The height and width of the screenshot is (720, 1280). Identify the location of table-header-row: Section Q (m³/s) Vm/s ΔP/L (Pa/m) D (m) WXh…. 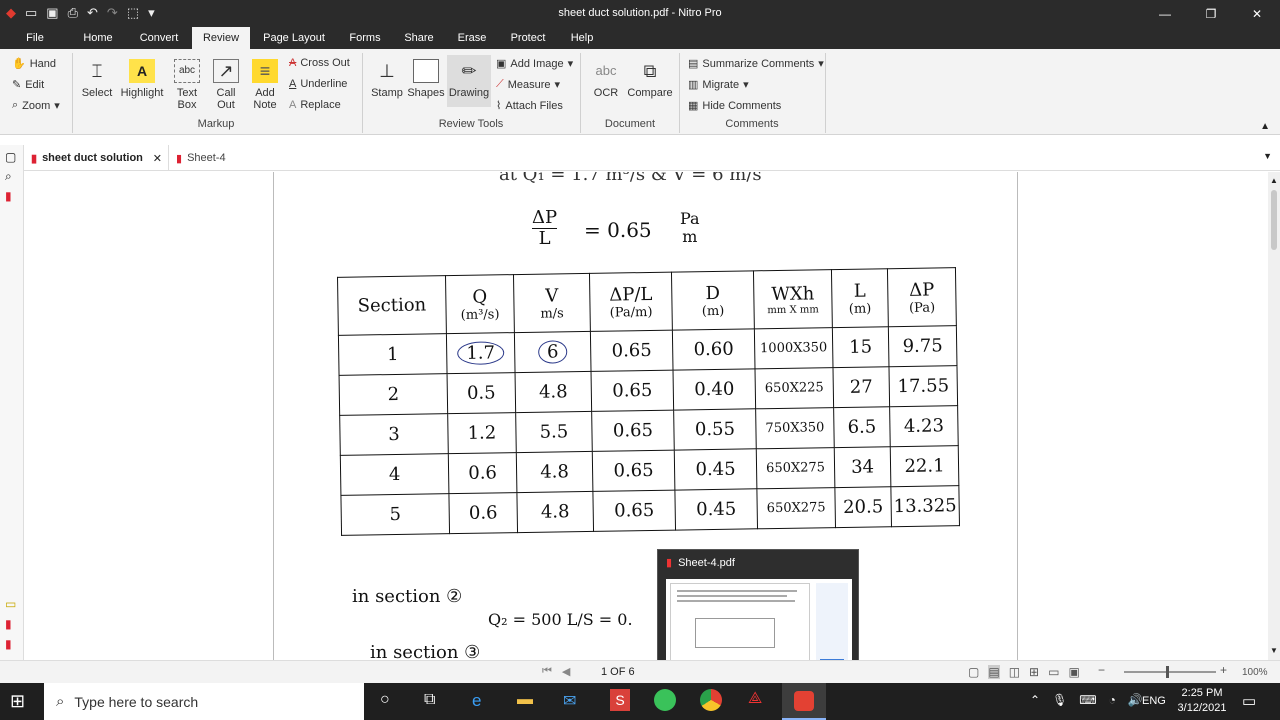
(647, 301).